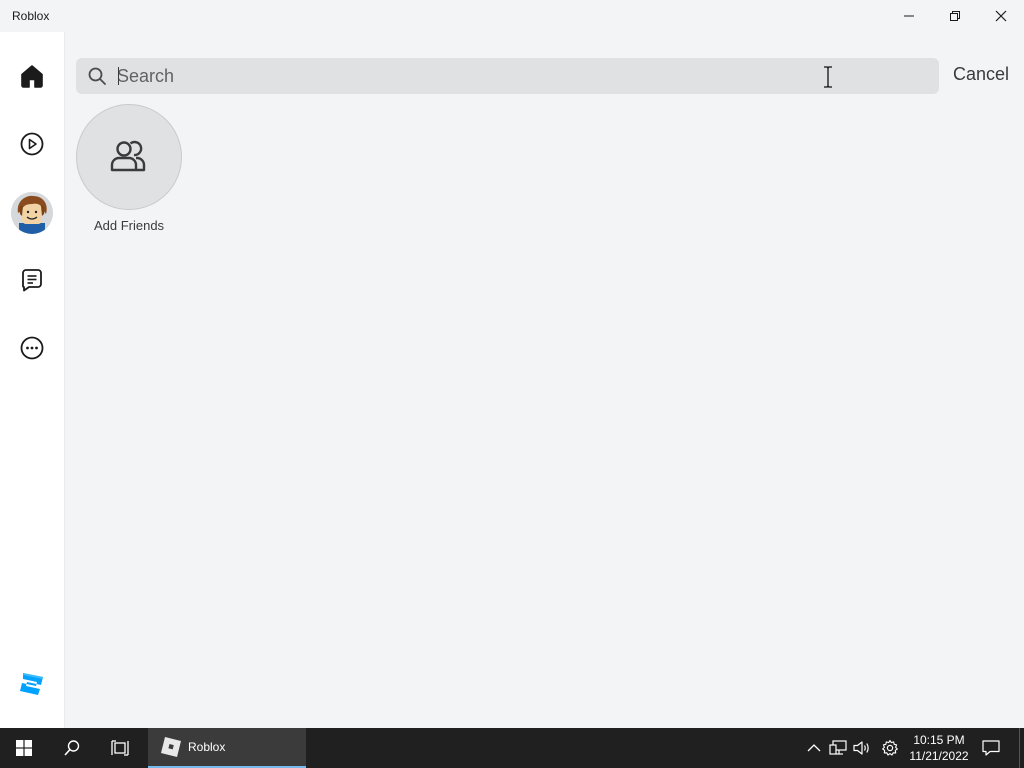 The width and height of the screenshot is (1024, 768). I want to click on more-icon, so click(32, 348).